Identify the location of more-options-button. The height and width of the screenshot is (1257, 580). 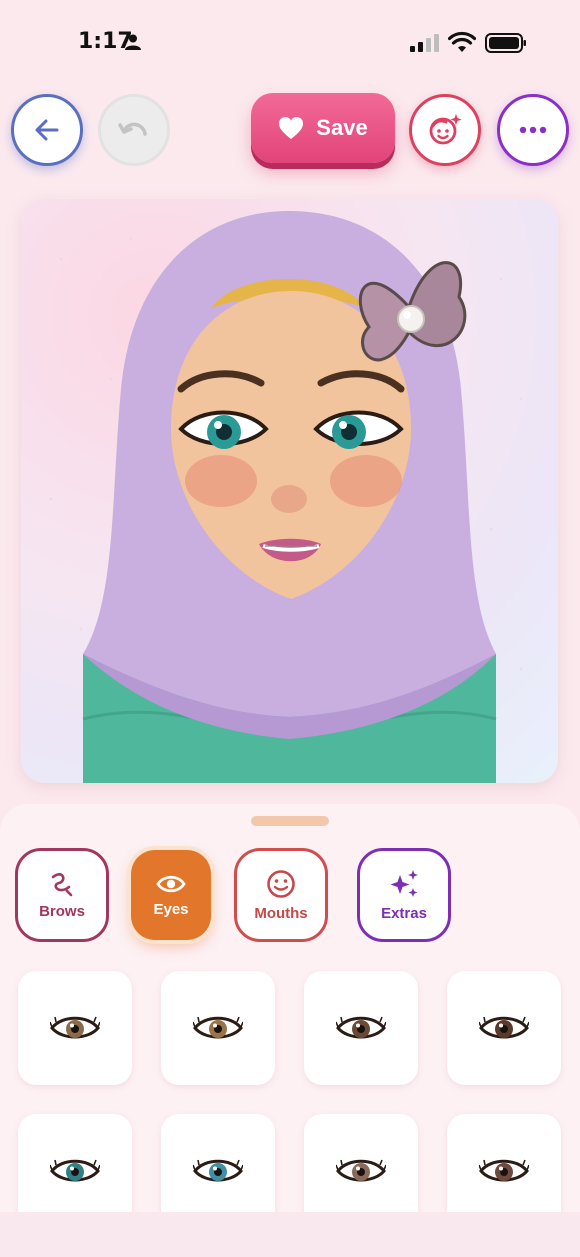
(533, 130).